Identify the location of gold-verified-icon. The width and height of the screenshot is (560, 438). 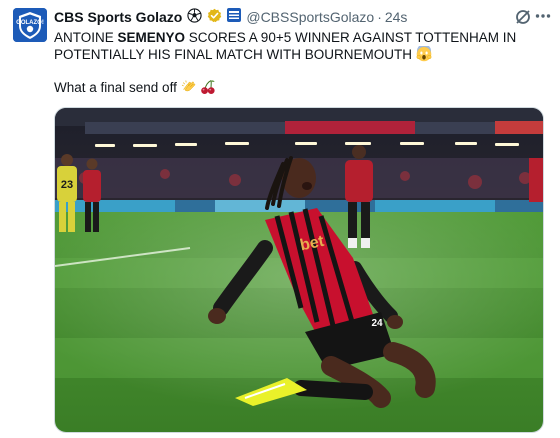
(214, 17).